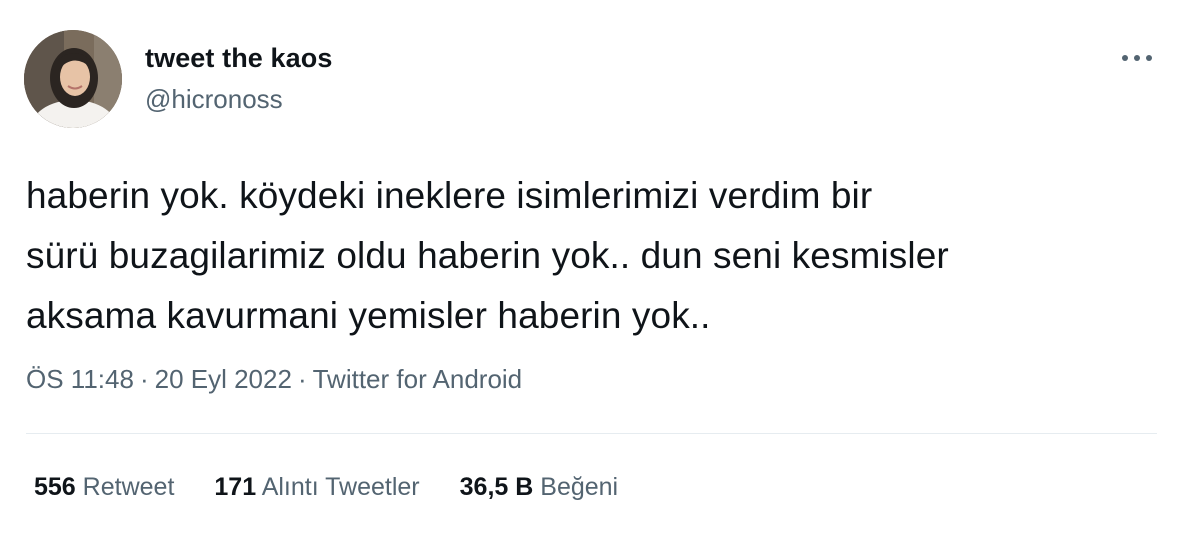 Image resolution: width=1190 pixels, height=536 pixels. Describe the element at coordinates (235, 487) in the screenshot. I see `quote-count-value: 171` at that location.